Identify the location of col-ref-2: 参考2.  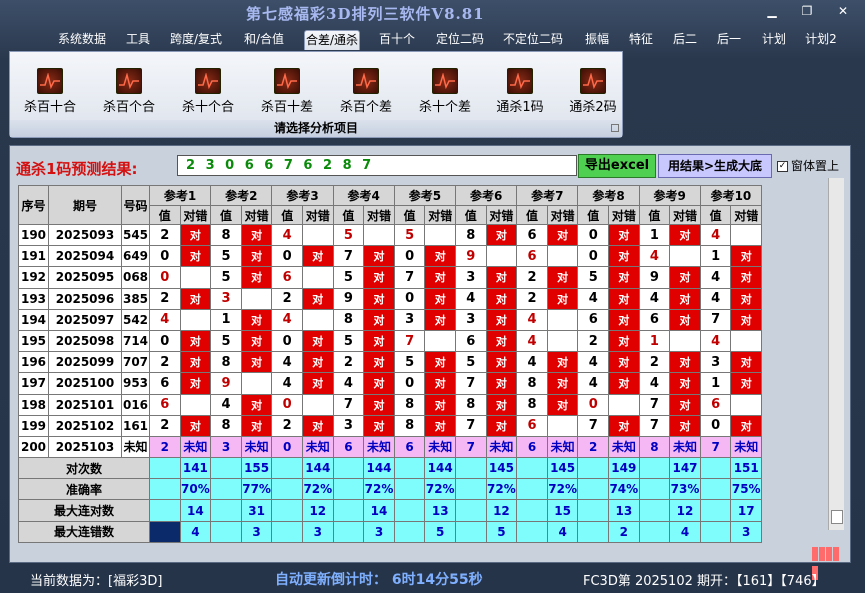
(241, 195).